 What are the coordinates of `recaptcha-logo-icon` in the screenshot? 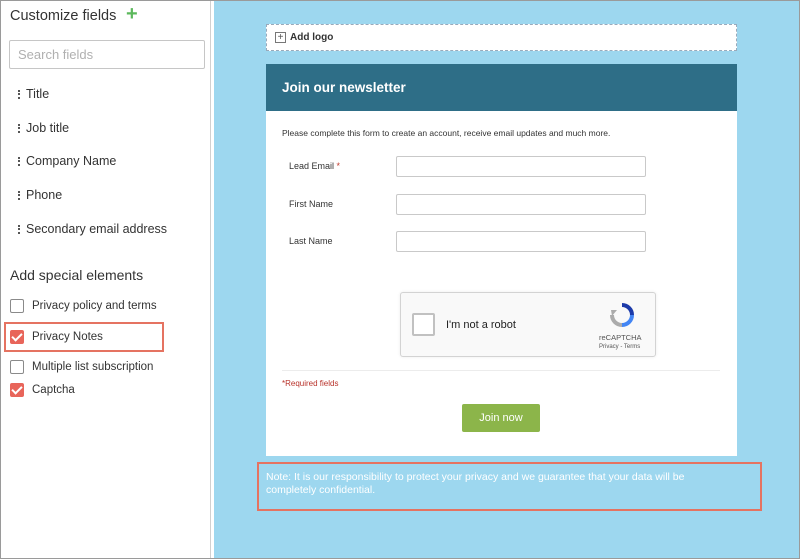 It's located at (622, 315).